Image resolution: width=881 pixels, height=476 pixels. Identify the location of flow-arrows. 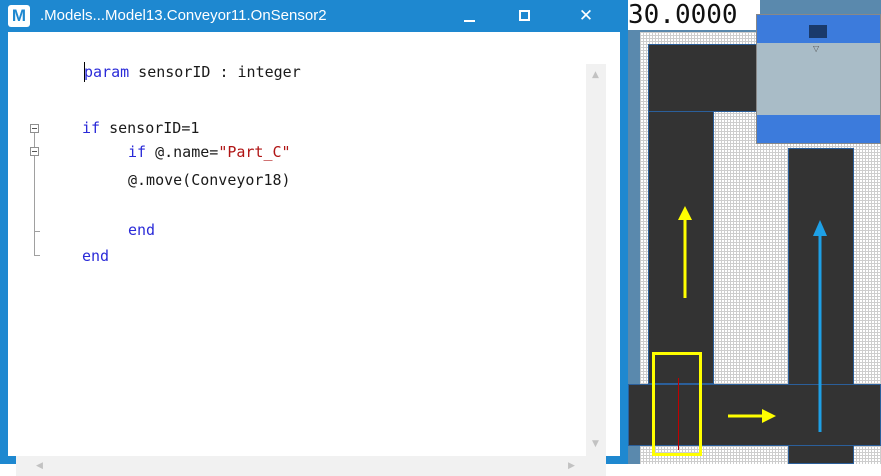
(752, 319).